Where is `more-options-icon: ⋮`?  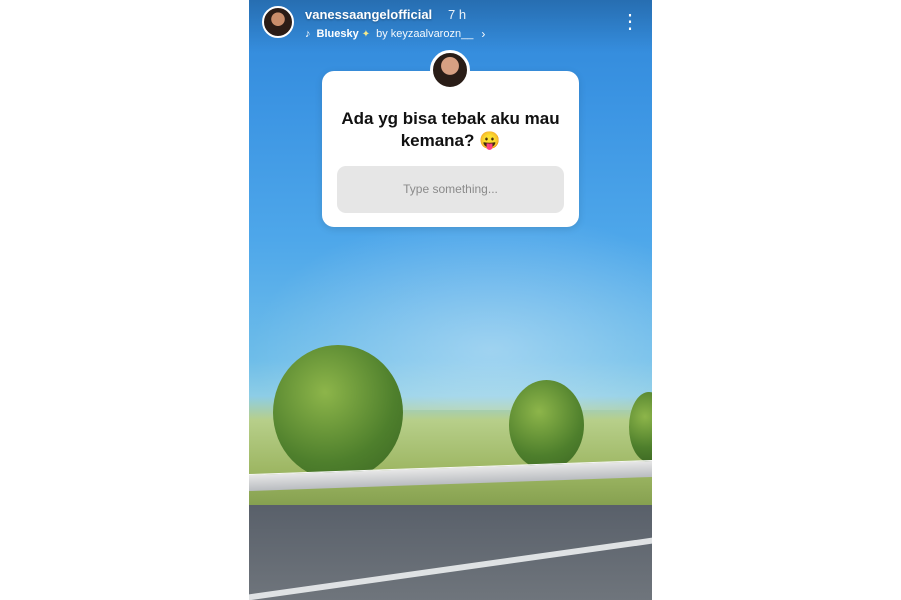 more-options-icon: ⋮ is located at coordinates (630, 22).